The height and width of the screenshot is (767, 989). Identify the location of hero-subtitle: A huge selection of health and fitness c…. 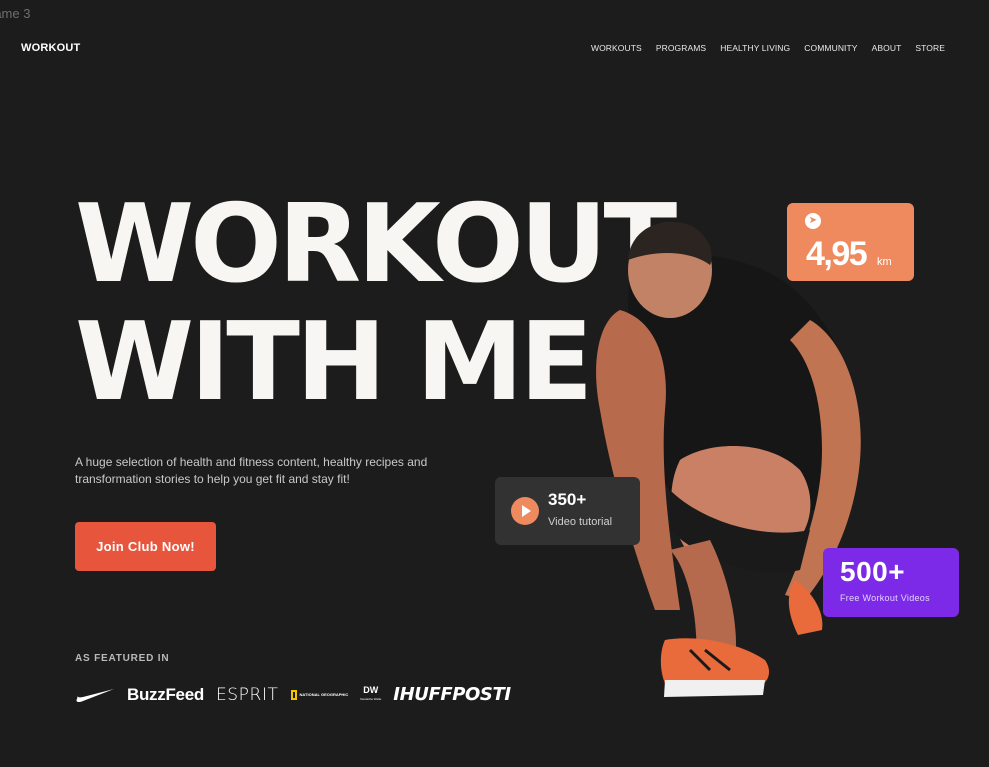
(251, 470).